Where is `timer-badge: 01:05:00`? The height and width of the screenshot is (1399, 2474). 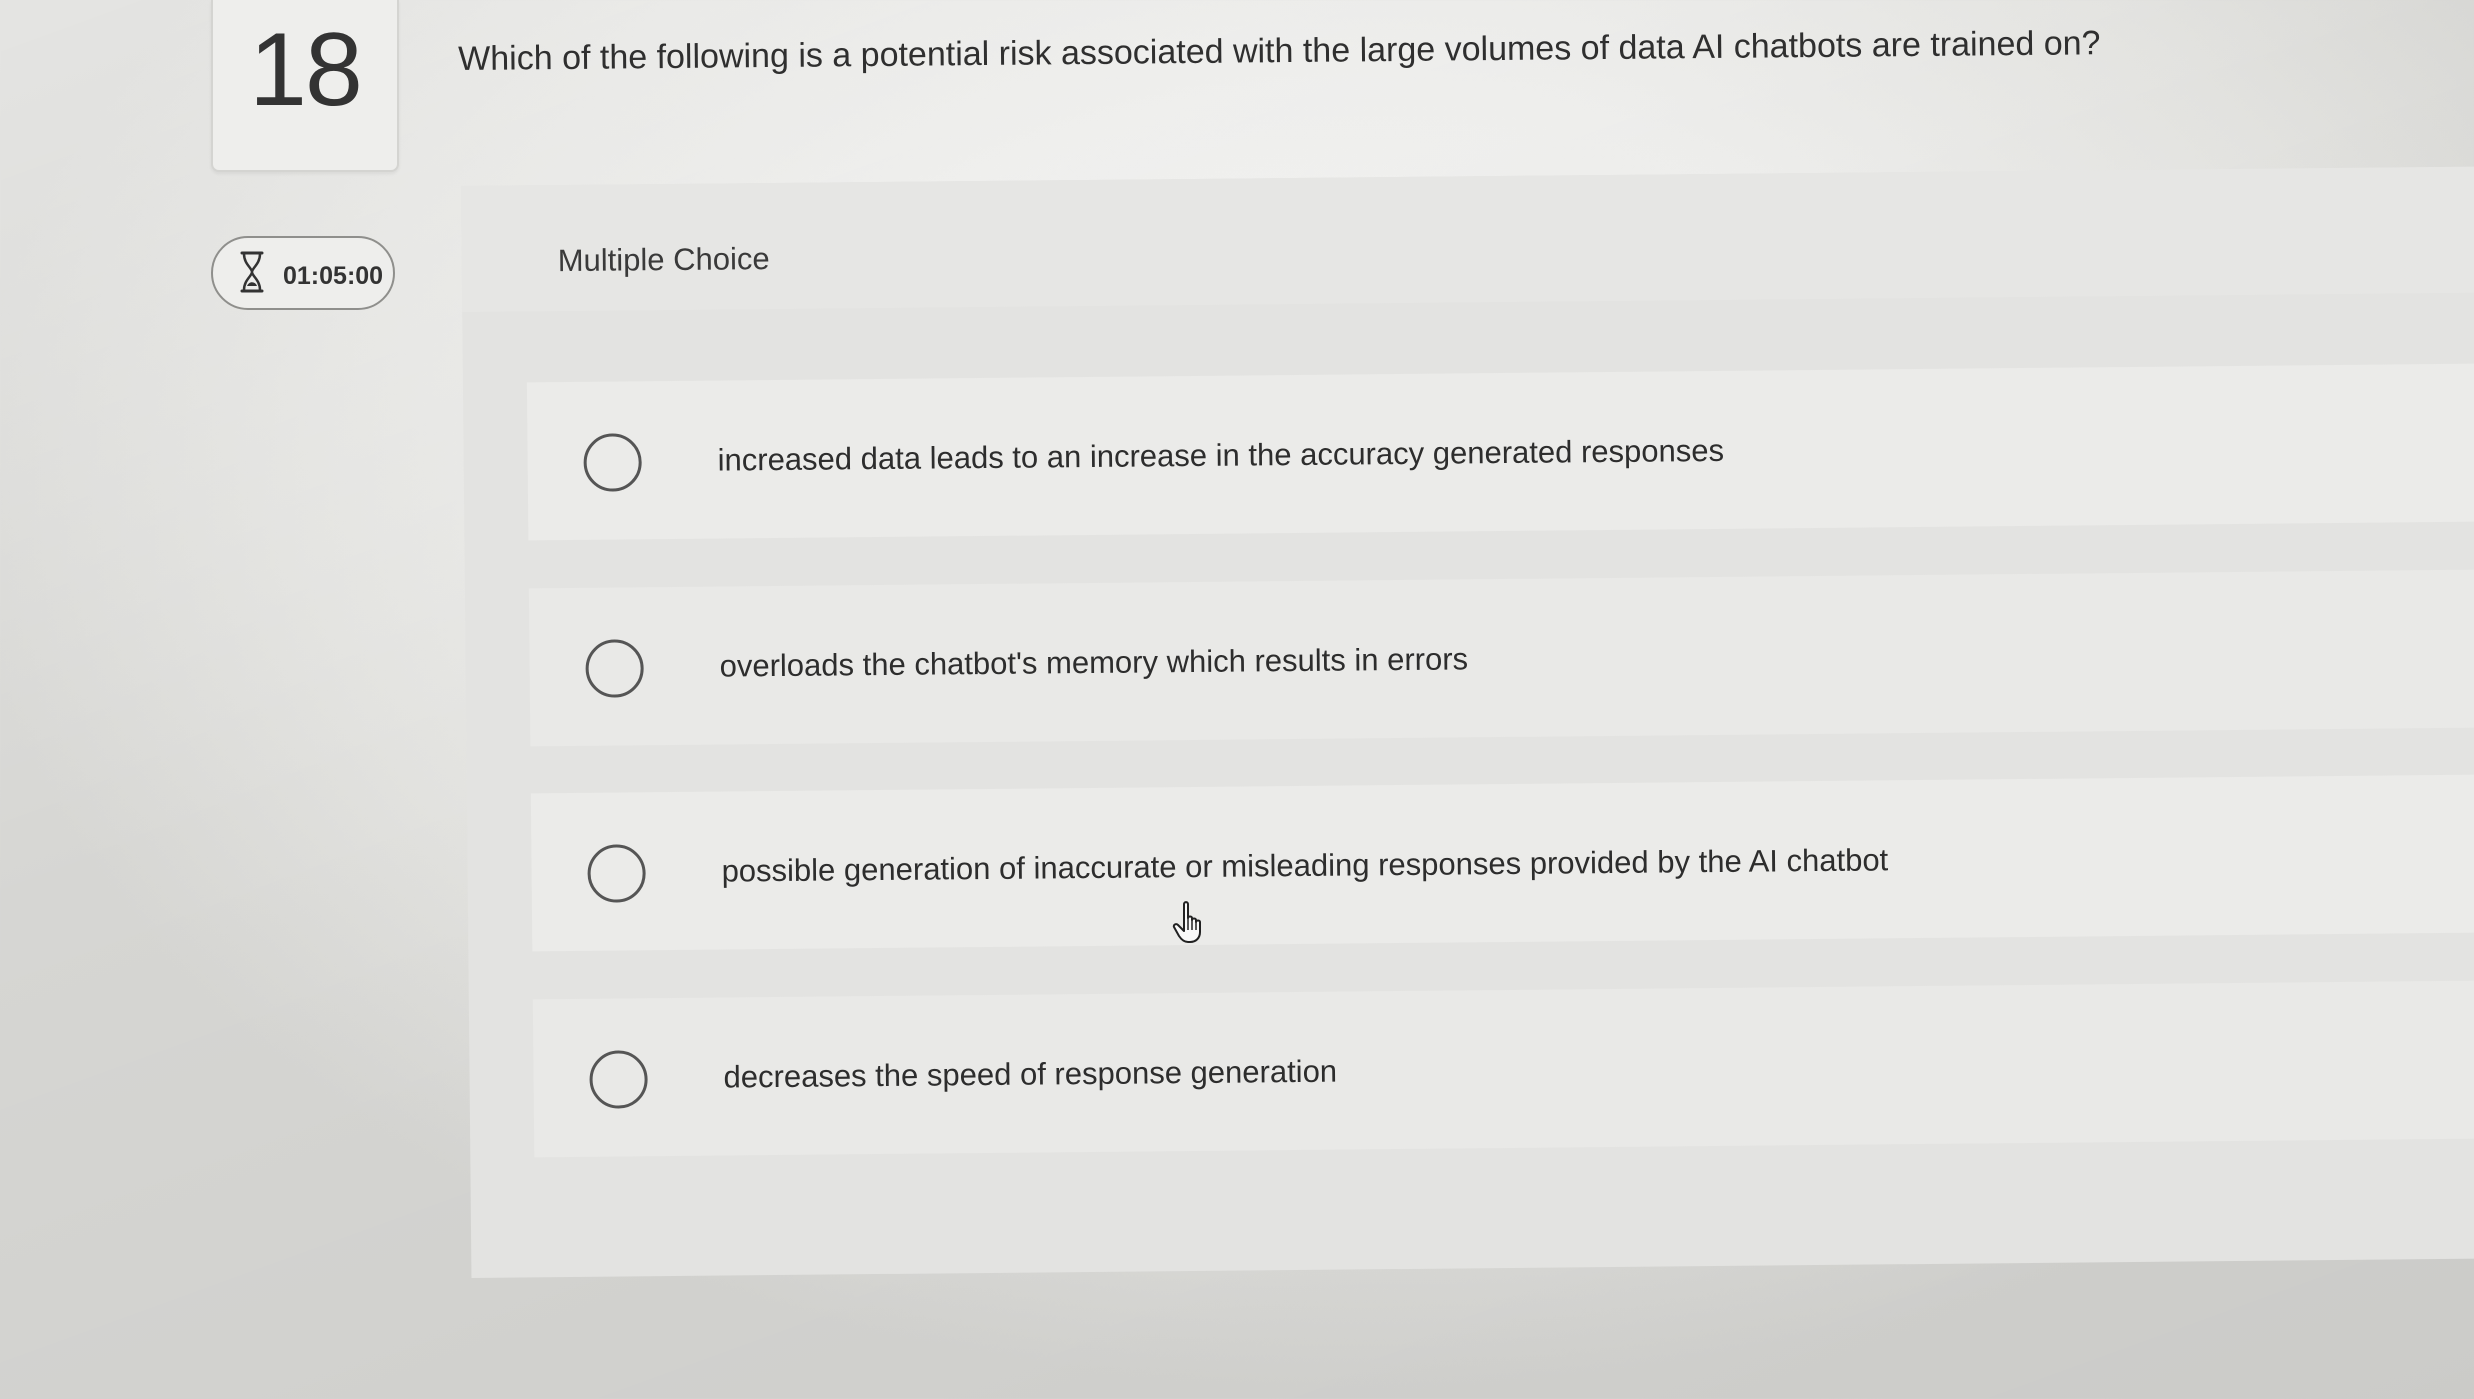 timer-badge: 01:05:00 is located at coordinates (303, 273).